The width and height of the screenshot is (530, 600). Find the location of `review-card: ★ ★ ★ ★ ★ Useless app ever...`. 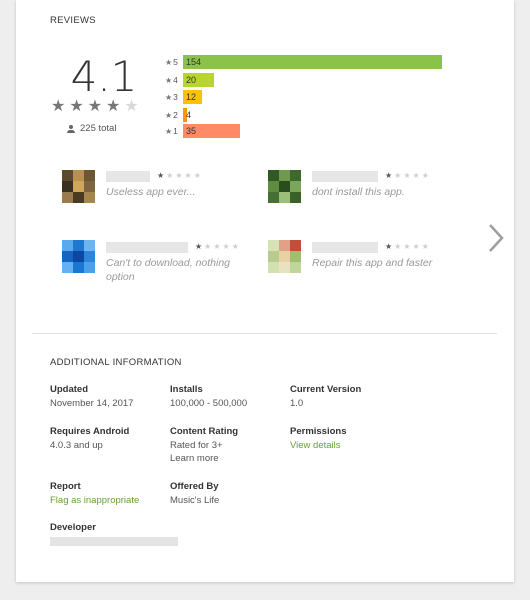

review-card: ★ ★ ★ ★ ★ Useless app ever... is located at coordinates (152, 188).